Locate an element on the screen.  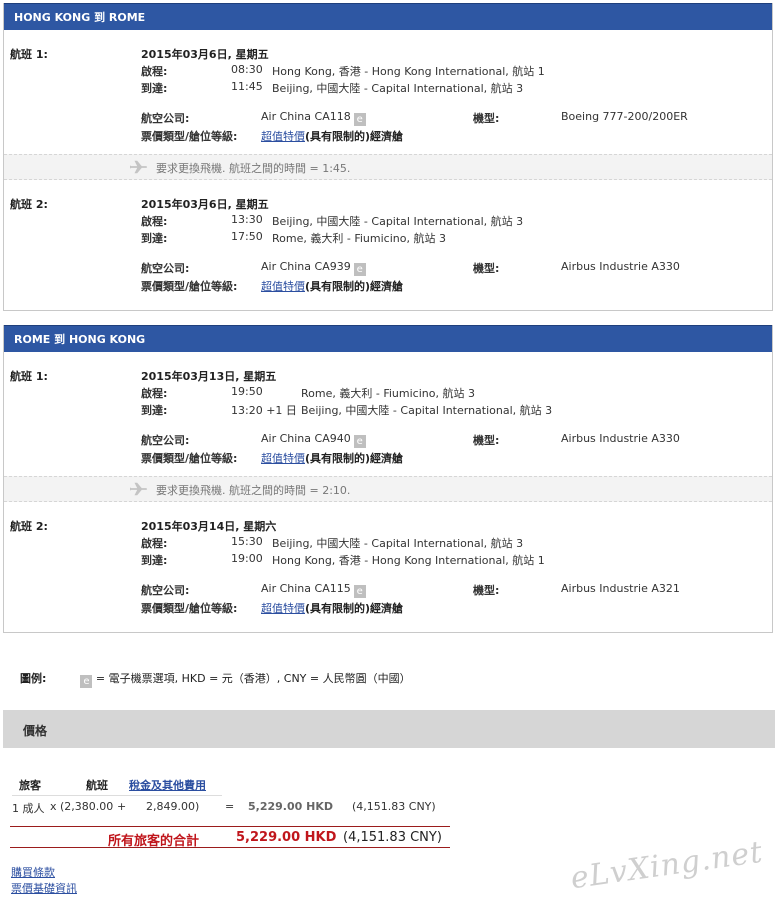
grand-total-cny: (4,151.83 CNY) is located at coordinates (392, 837).